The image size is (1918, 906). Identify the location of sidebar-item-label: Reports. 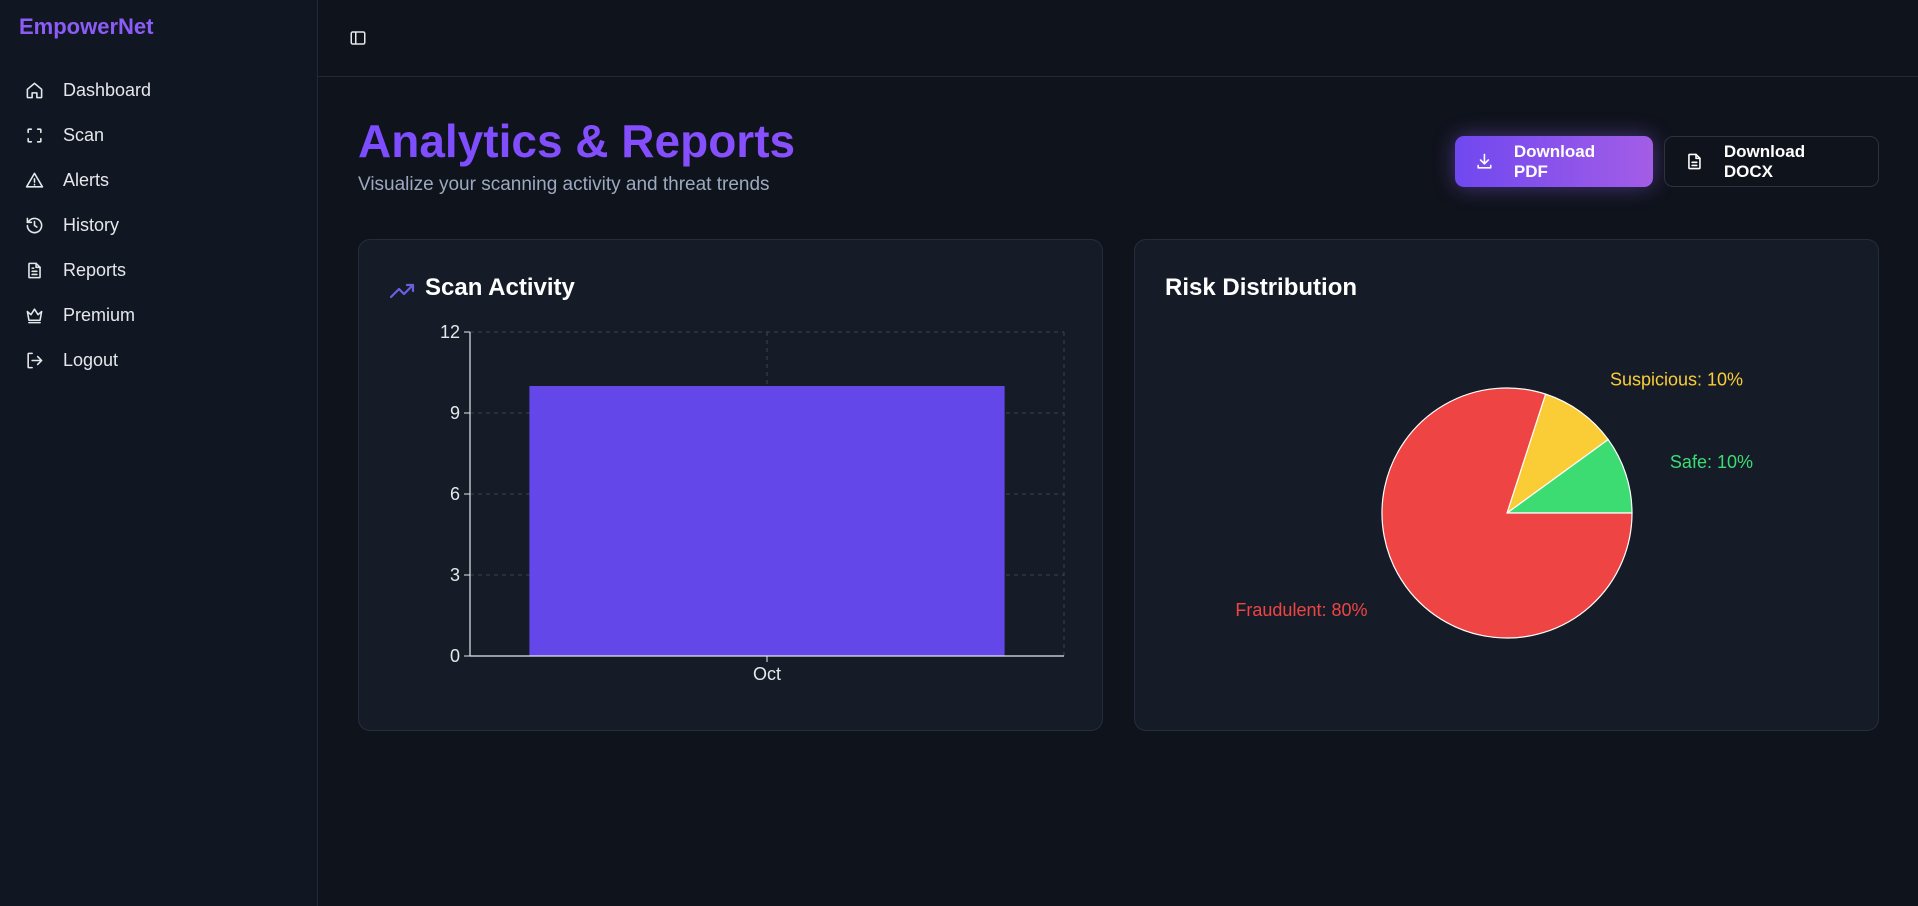
(95, 270).